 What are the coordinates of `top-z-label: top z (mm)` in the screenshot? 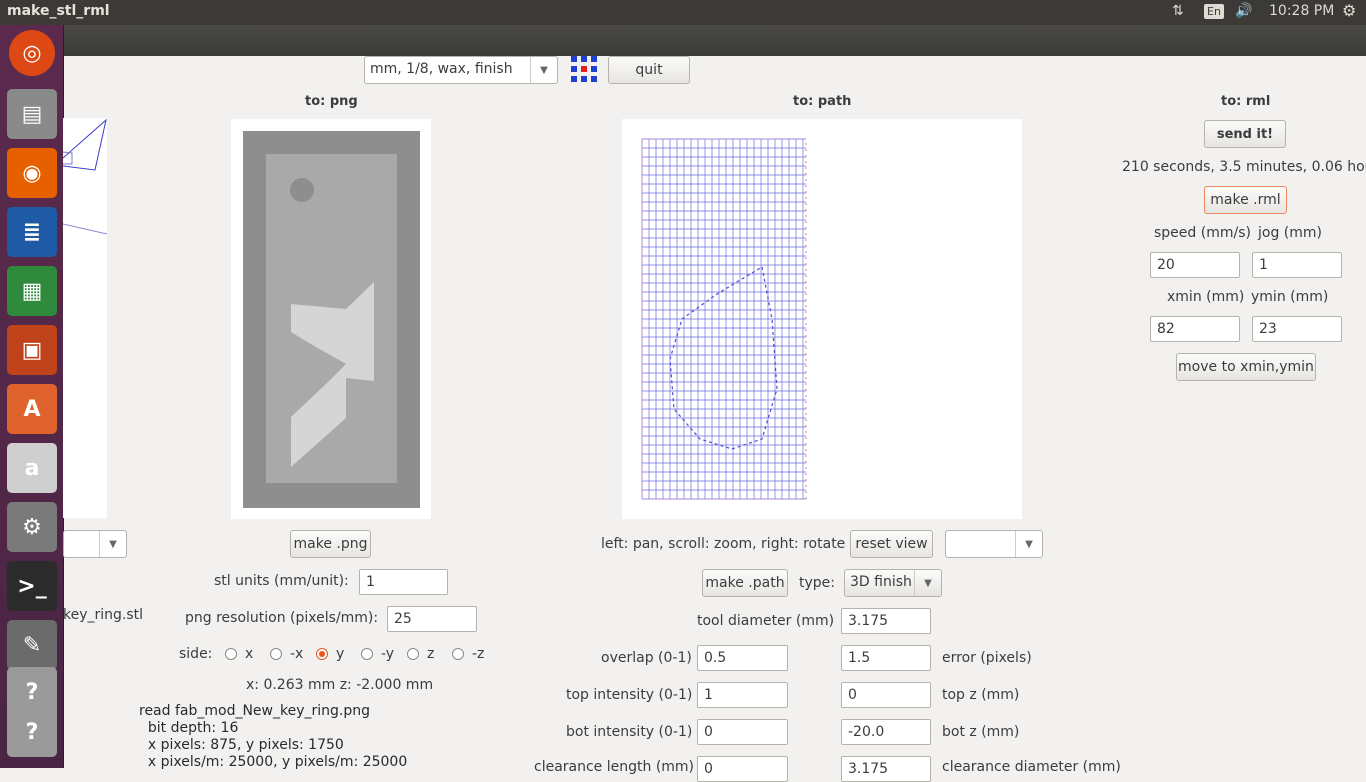 It's located at (981, 695).